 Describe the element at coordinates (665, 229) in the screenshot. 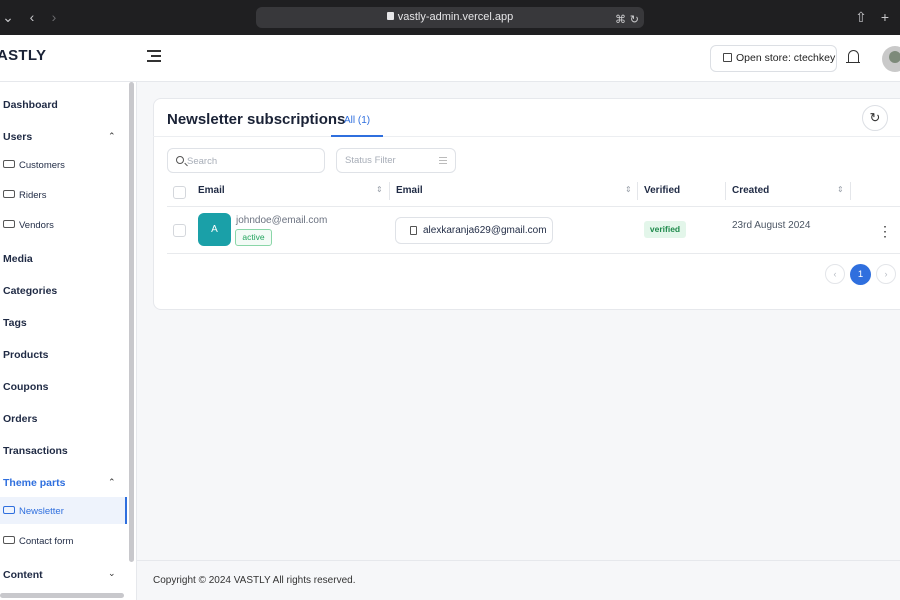

I see `verified-badge: verified` at that location.